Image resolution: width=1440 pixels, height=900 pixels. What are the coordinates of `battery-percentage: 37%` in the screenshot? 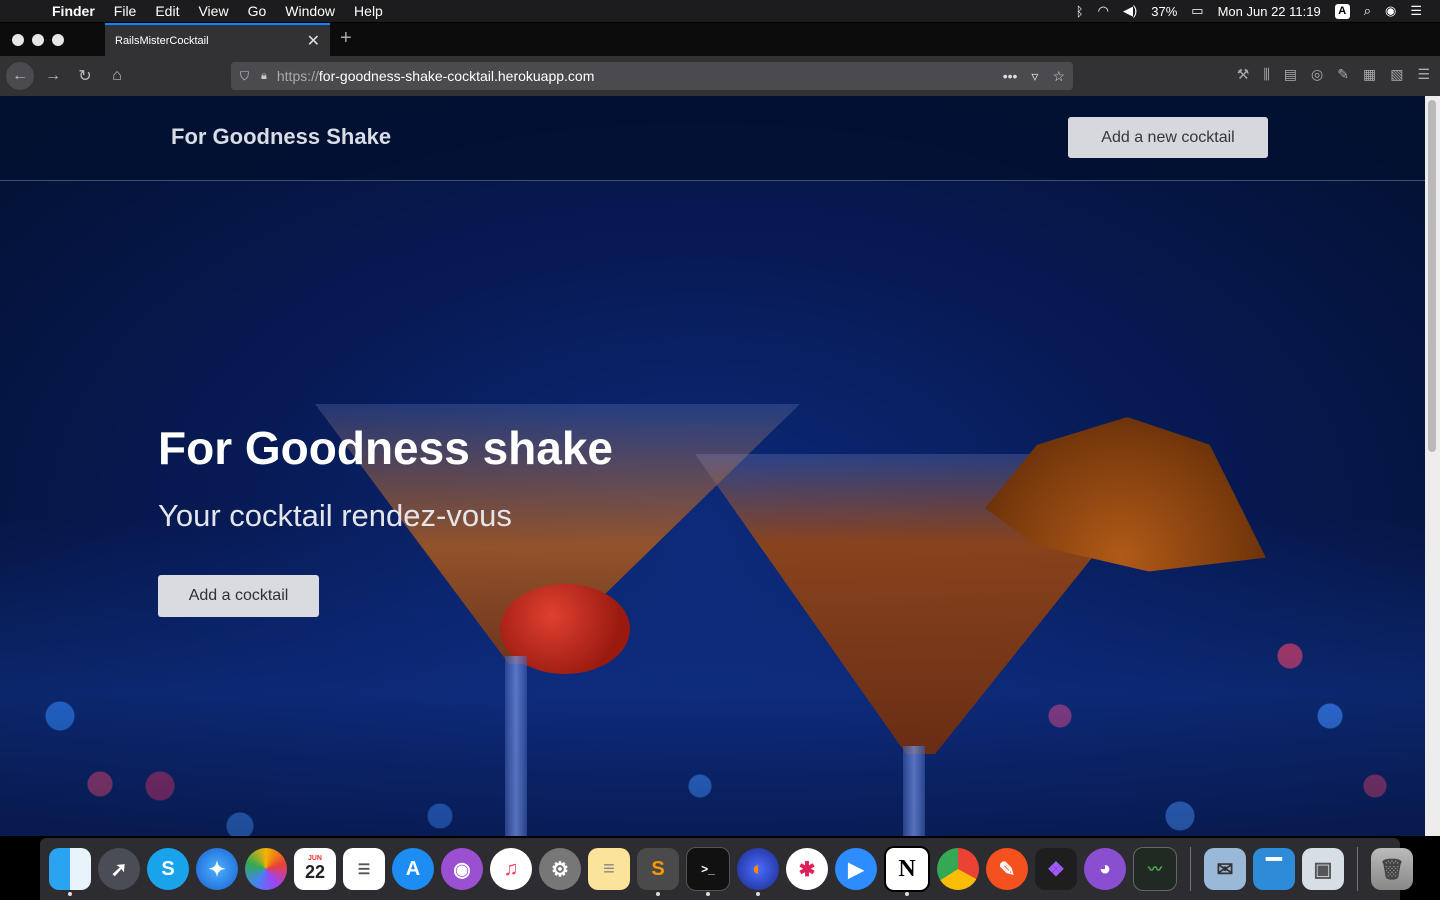 It's located at (1164, 11).